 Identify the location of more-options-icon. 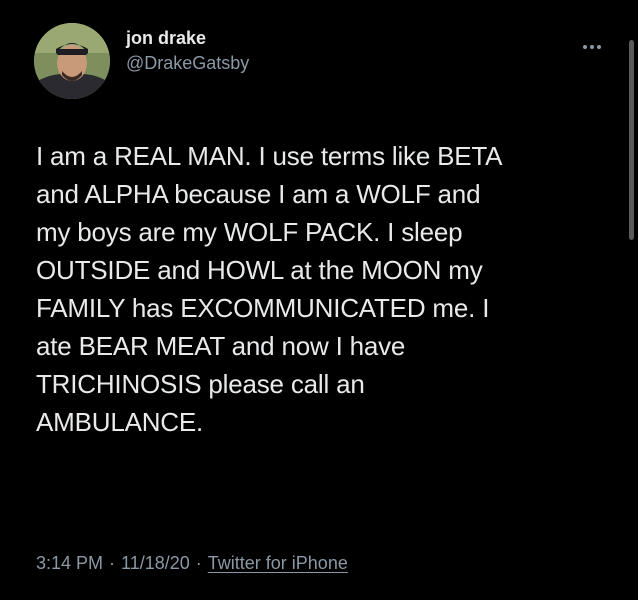
(592, 47).